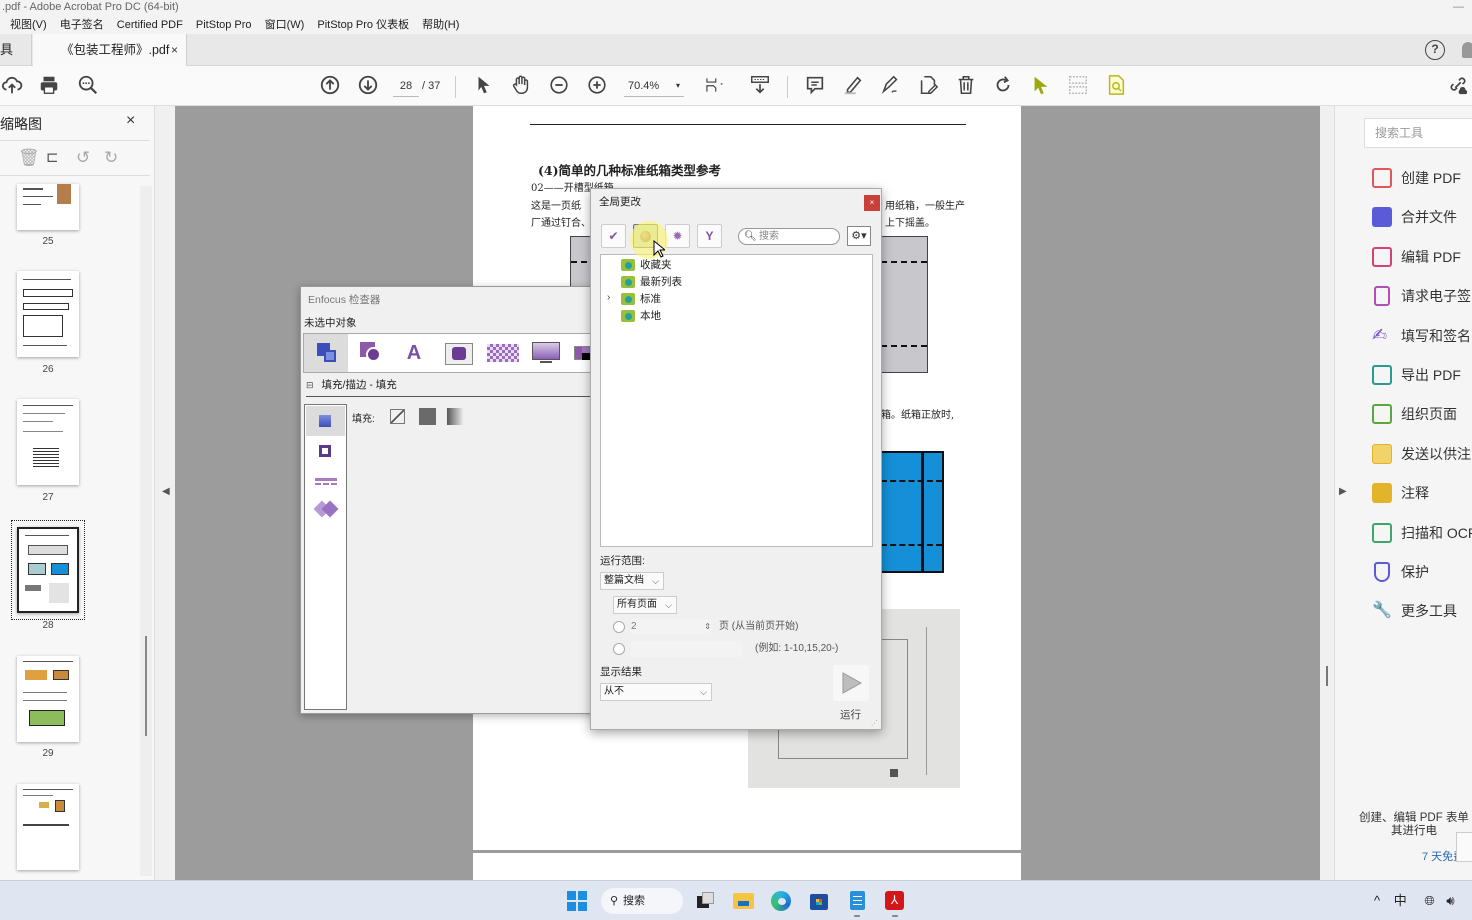  What do you see at coordinates (111, 158) in the screenshot?
I see `rotate-cw-icon: ↻` at bounding box center [111, 158].